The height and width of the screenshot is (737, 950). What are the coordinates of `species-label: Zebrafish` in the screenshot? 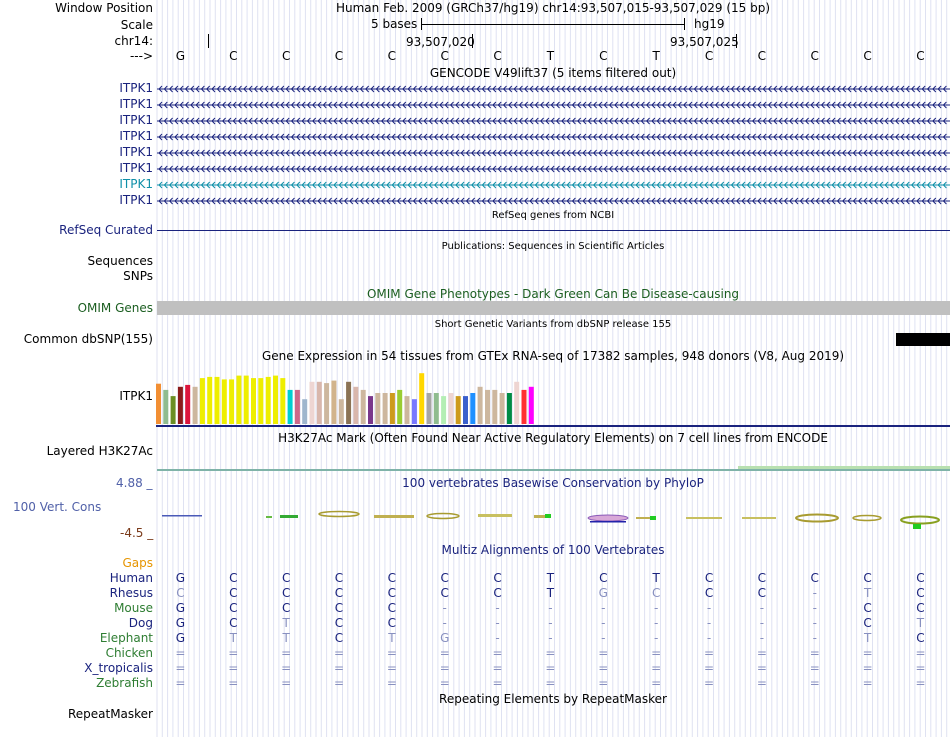 It's located at (76, 683).